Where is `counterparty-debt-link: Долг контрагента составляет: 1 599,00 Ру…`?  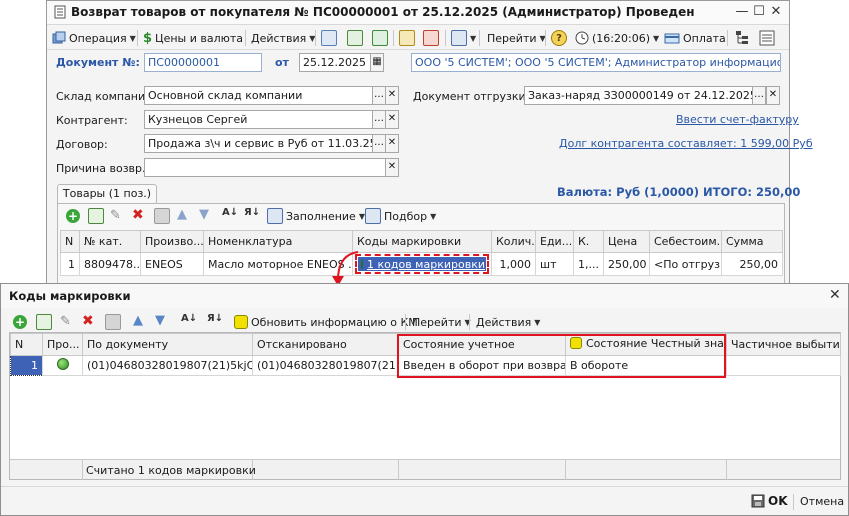
counterparty-debt-link: Долг контрагента составляет: 1 599,00 Ру… is located at coordinates (686, 143).